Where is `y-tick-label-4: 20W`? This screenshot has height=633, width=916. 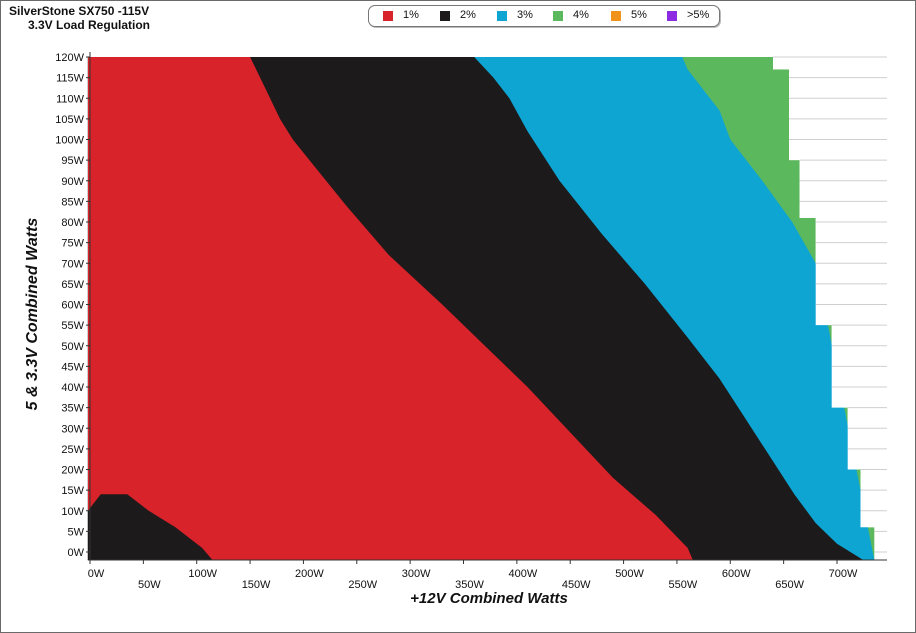 y-tick-label-4: 20W is located at coordinates (72, 471).